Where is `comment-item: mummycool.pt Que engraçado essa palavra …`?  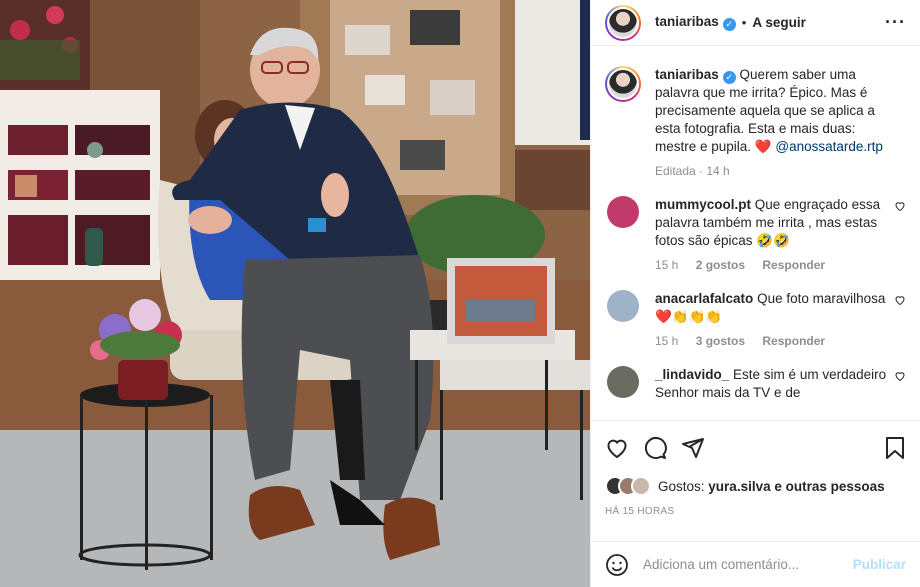 comment-item: mummycool.pt Que engraçado essa palavra … is located at coordinates (755, 235).